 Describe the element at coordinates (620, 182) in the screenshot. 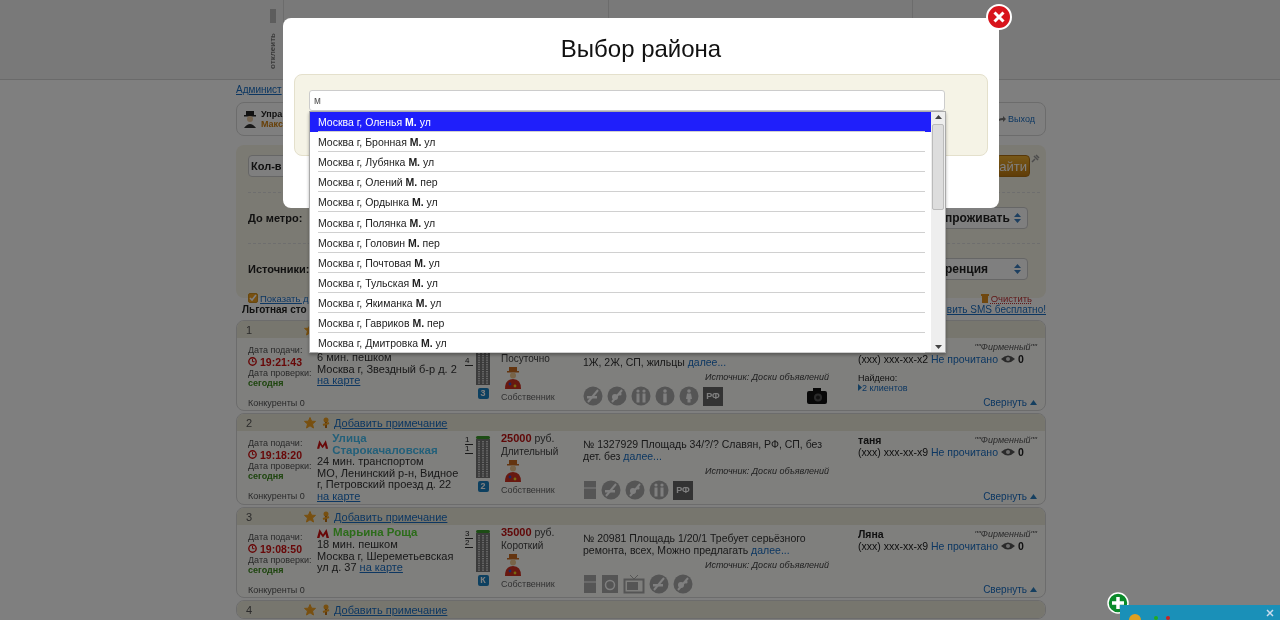

I see `suggestion-item: Москва г, Олений М. пер` at that location.